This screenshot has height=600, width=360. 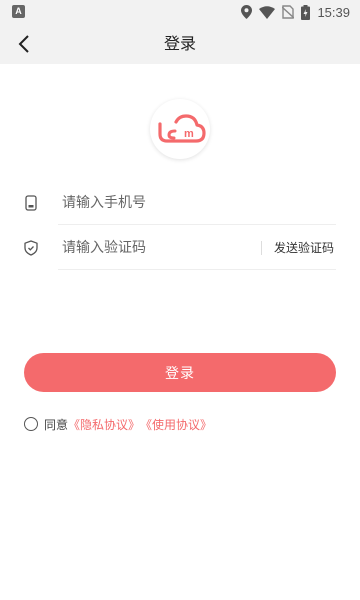 I want to click on terms-link: 《使用协议》, so click(x=176, y=424).